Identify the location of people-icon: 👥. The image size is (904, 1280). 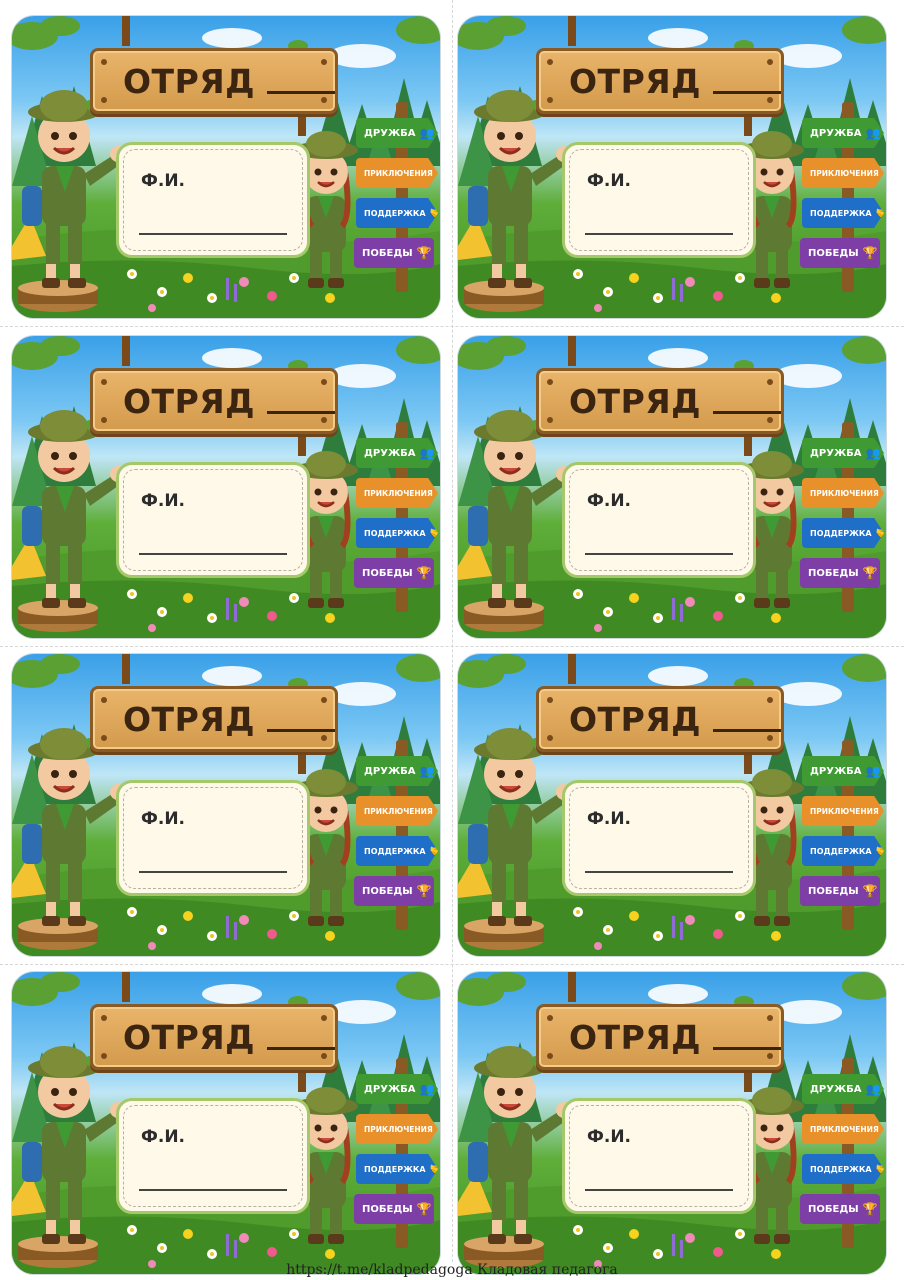
(427, 453).